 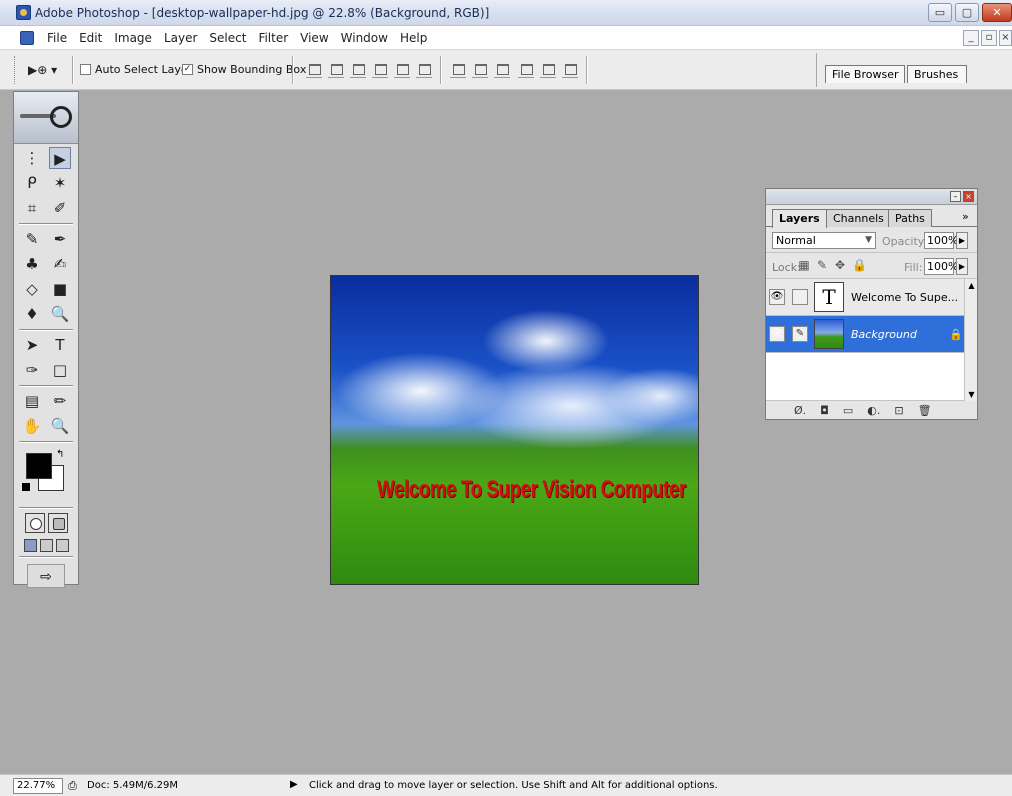 What do you see at coordinates (134, 38) in the screenshot?
I see `menu-image: Image` at bounding box center [134, 38].